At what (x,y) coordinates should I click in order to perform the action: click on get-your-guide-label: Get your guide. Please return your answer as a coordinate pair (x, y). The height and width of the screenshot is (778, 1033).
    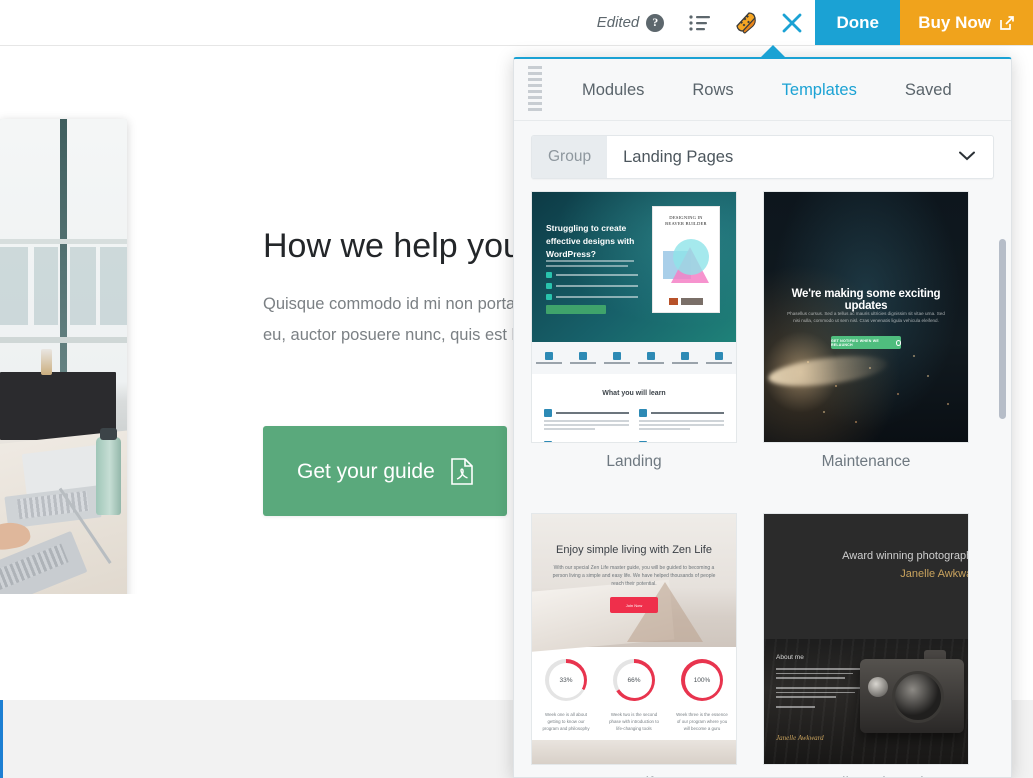
    Looking at the image, I should click on (366, 471).